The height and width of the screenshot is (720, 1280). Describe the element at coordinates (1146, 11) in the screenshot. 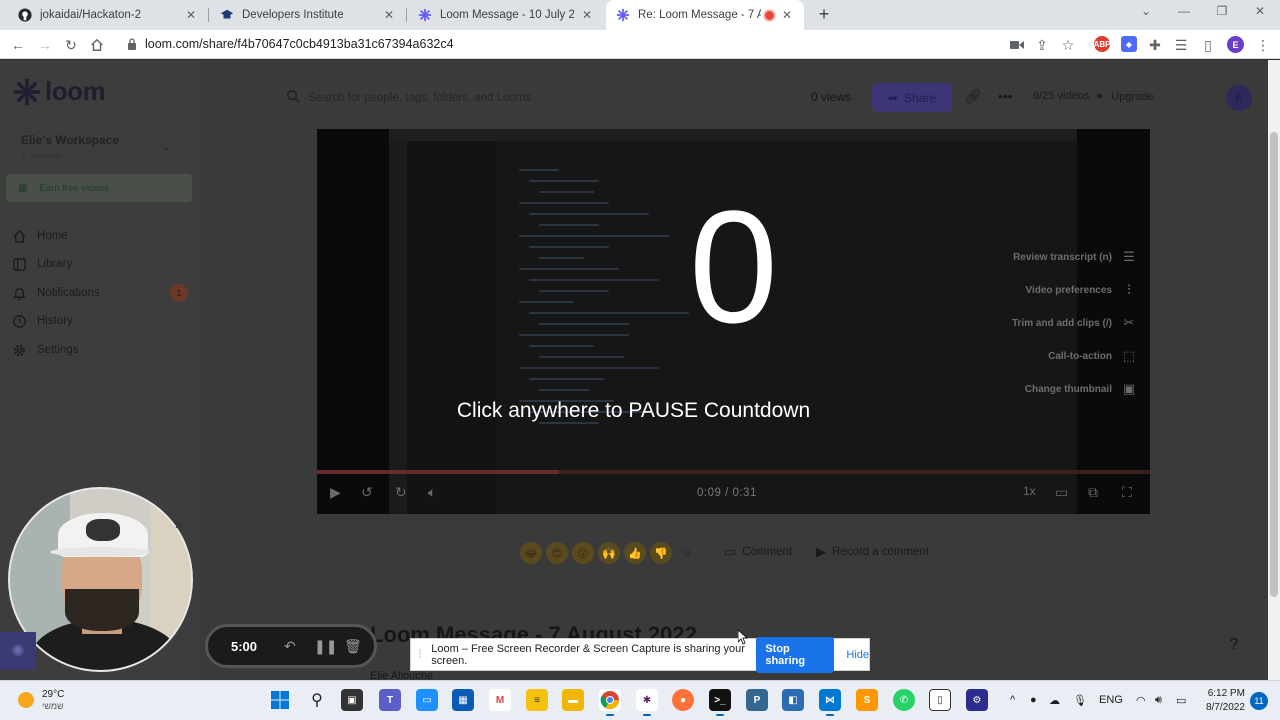

I see `tab-search-icon: ⌄` at that location.